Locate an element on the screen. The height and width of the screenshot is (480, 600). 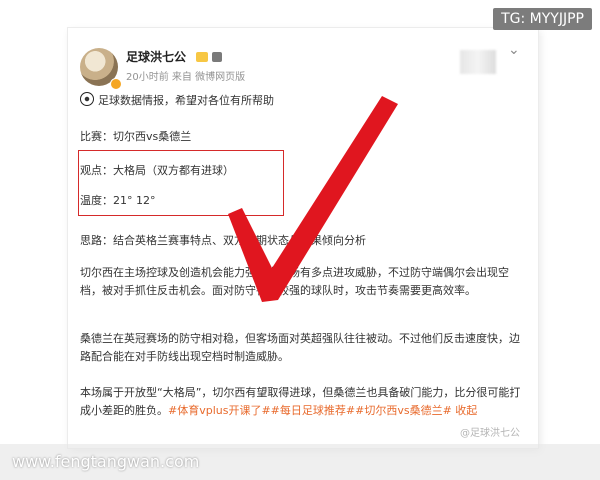
blurred-thumbnail is located at coordinates (478, 62).